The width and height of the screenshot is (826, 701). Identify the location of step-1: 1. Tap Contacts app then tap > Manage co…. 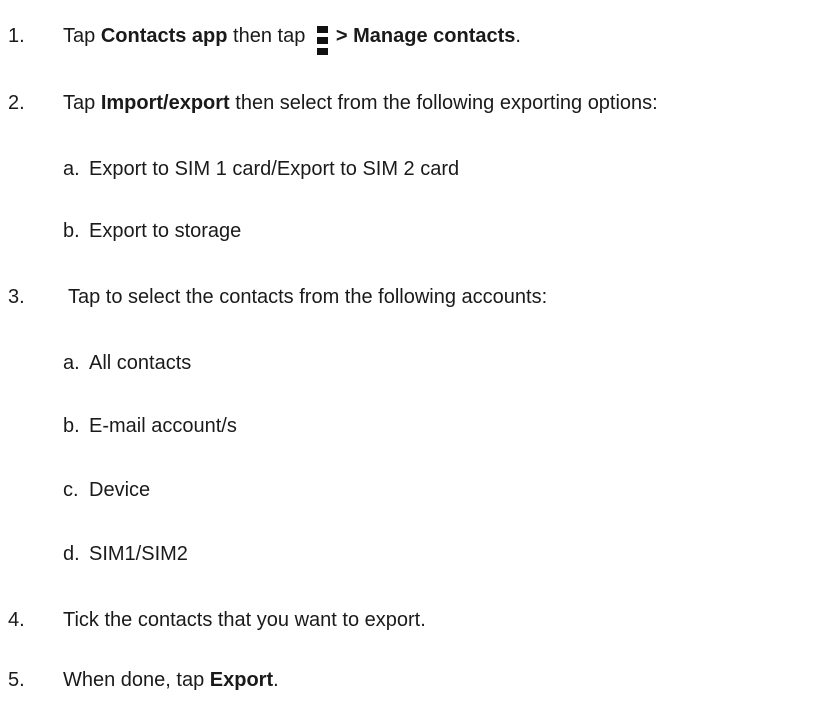
(400, 38).